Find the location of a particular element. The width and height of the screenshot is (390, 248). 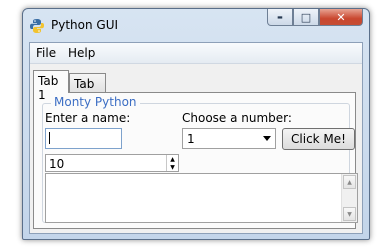

maximize-button: □ is located at coordinates (306, 17).